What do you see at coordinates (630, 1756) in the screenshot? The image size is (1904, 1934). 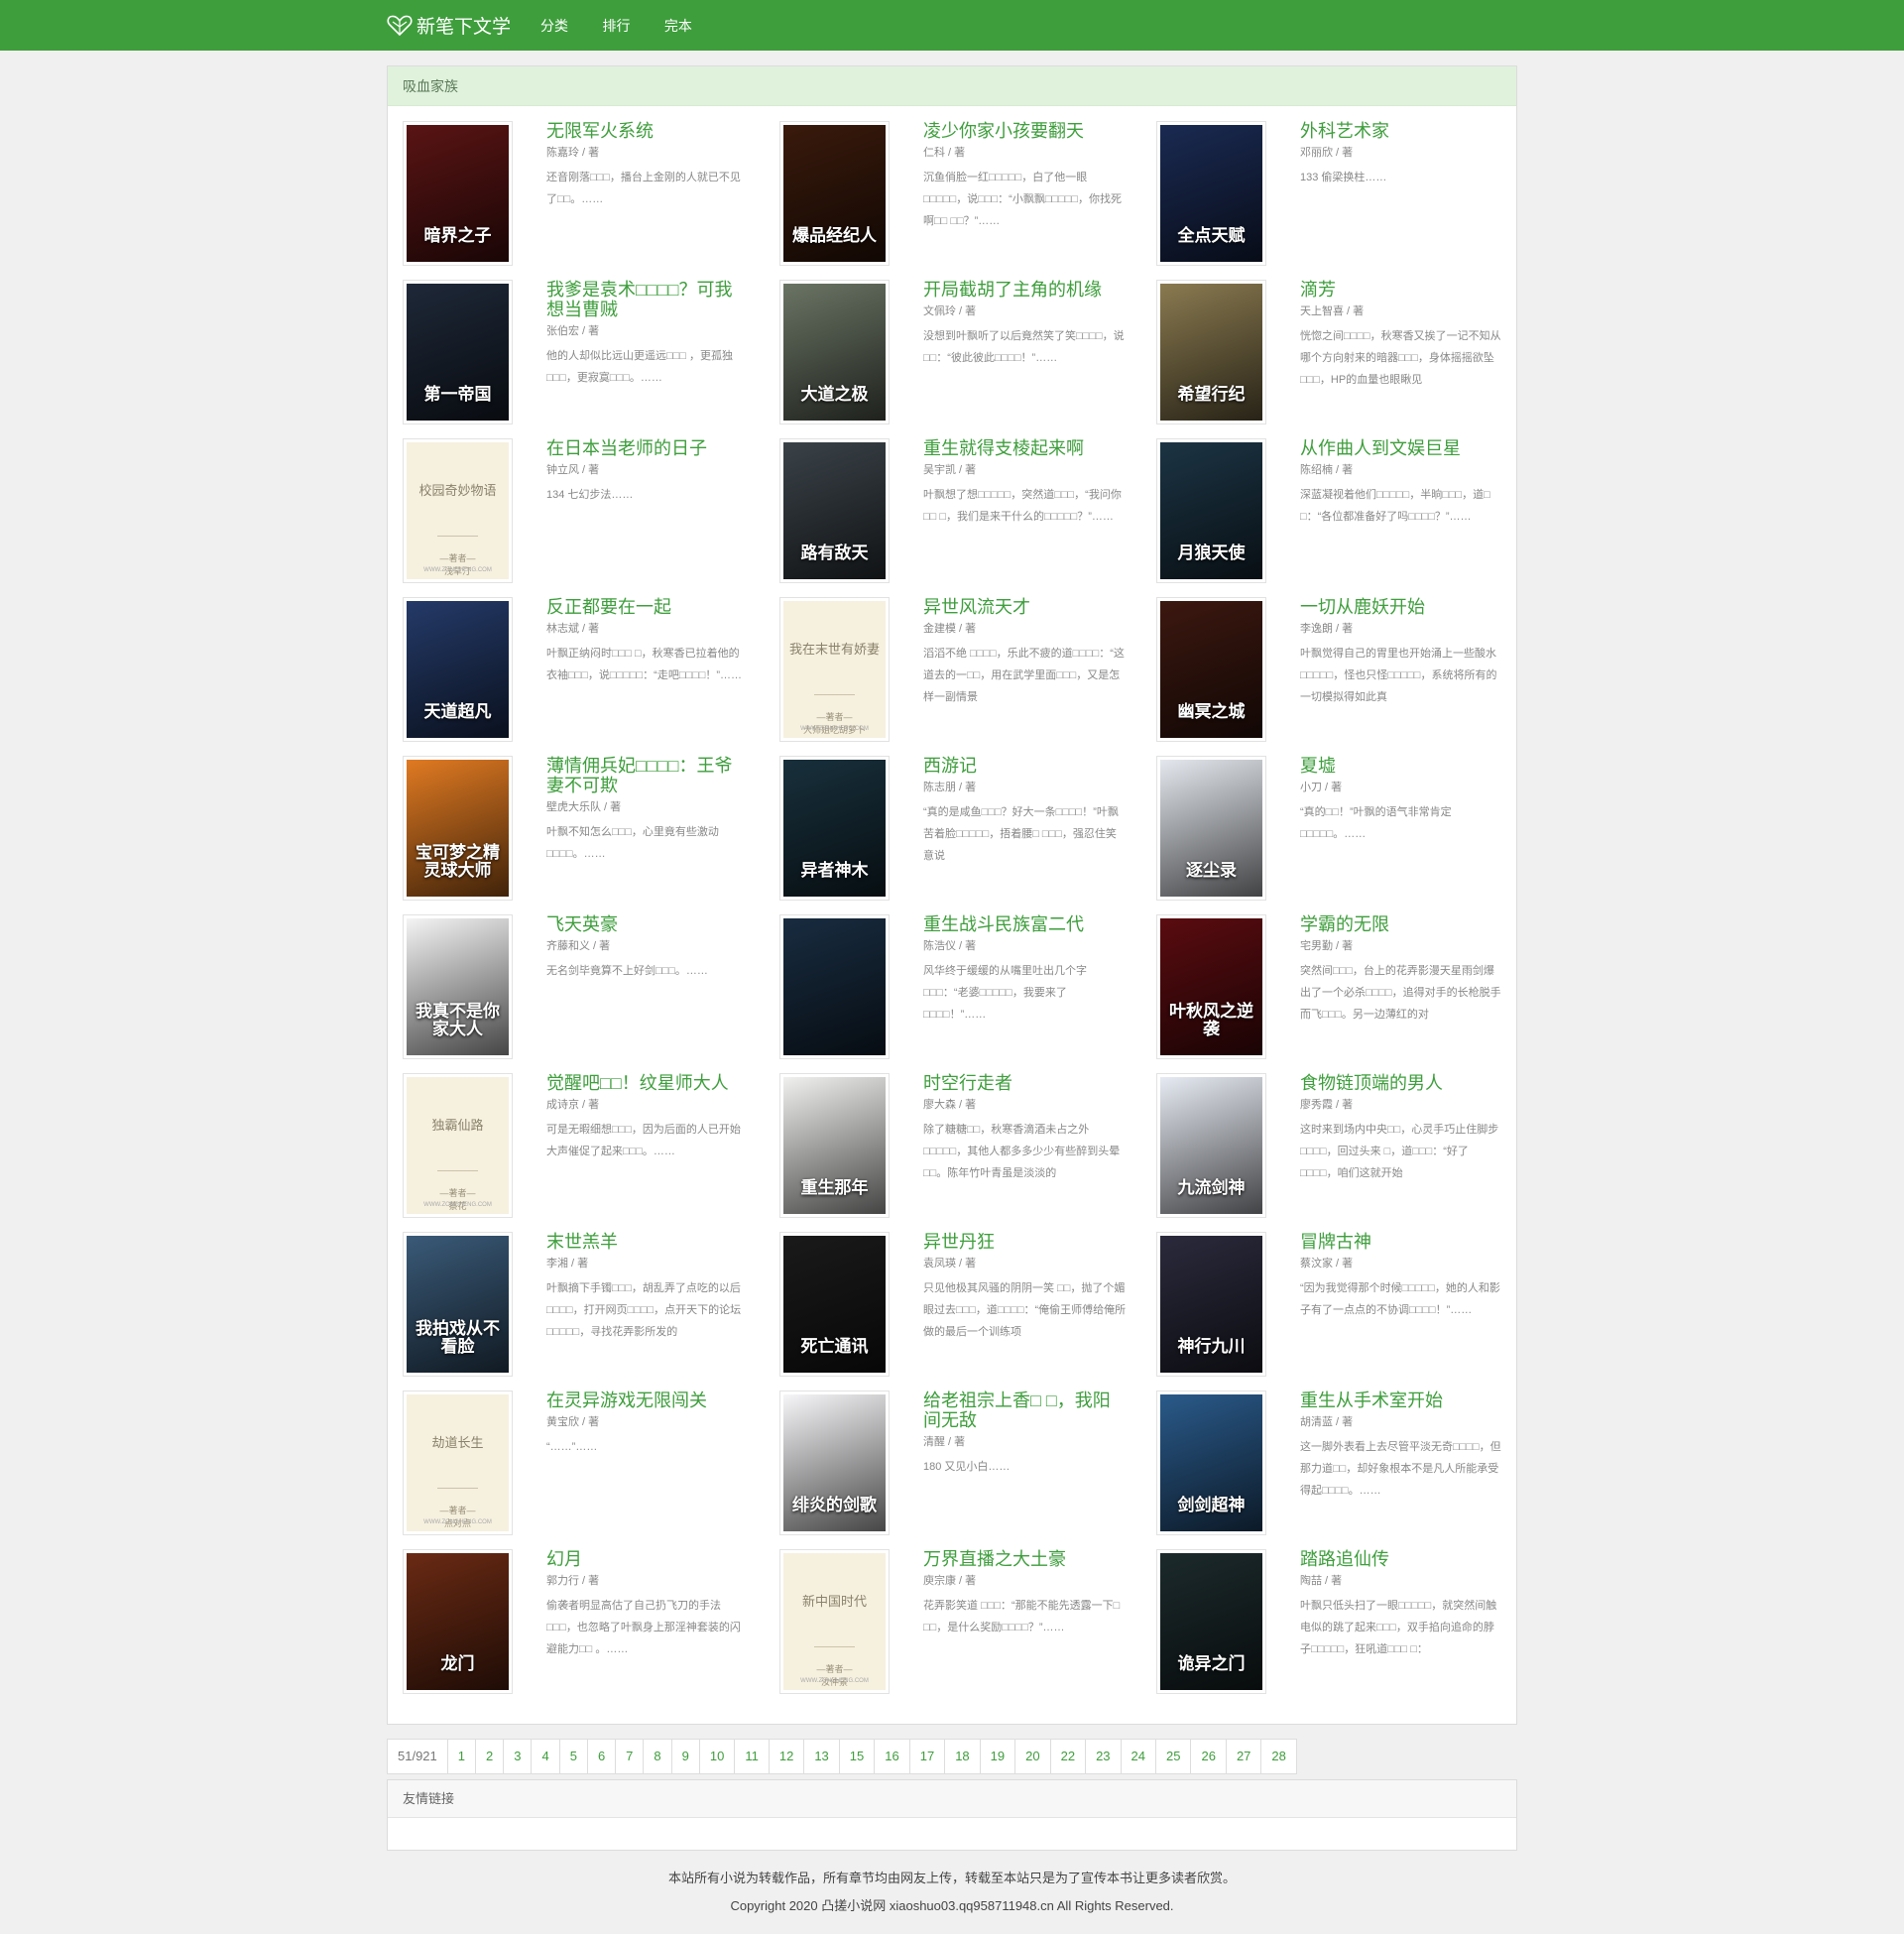 I see `page-link: 7` at bounding box center [630, 1756].